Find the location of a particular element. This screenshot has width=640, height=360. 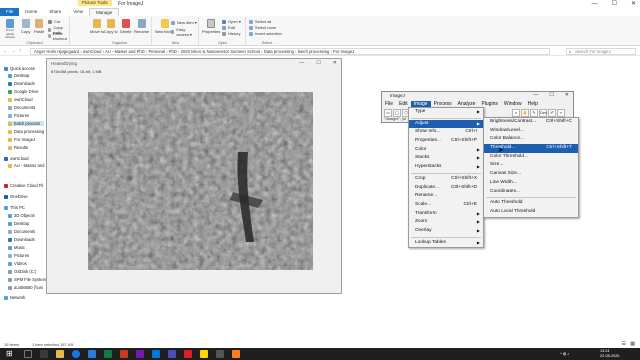

image-menu-item-scale: Scale... Ctrl+E is located at coordinates (446, 205).